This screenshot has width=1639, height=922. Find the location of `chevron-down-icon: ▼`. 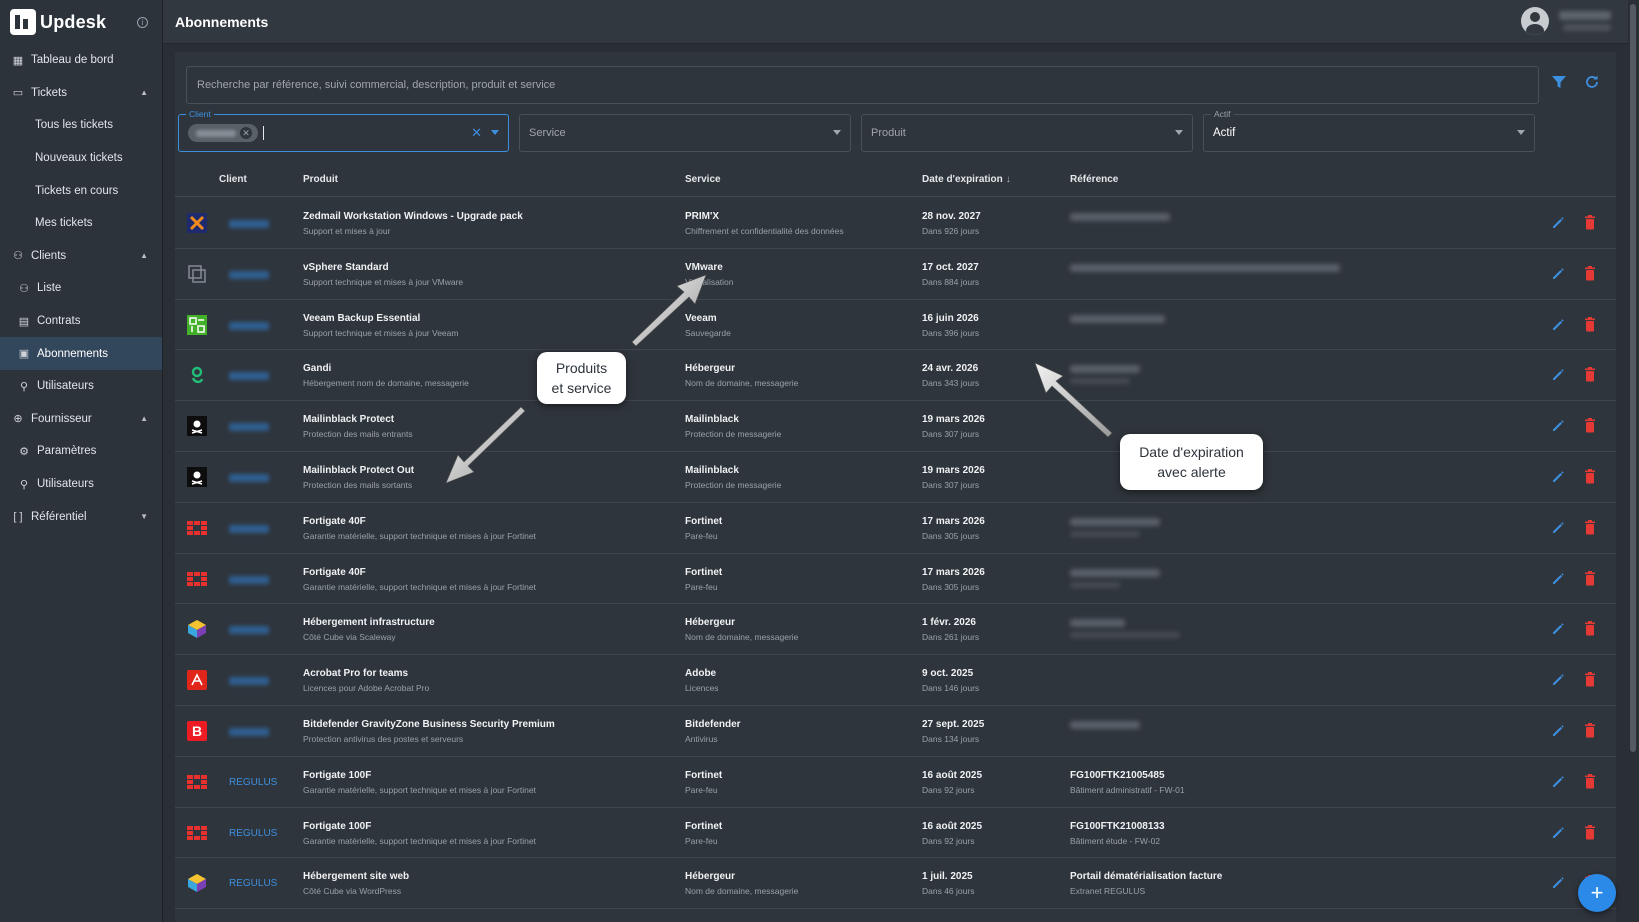

chevron-down-icon: ▼ is located at coordinates (144, 516).